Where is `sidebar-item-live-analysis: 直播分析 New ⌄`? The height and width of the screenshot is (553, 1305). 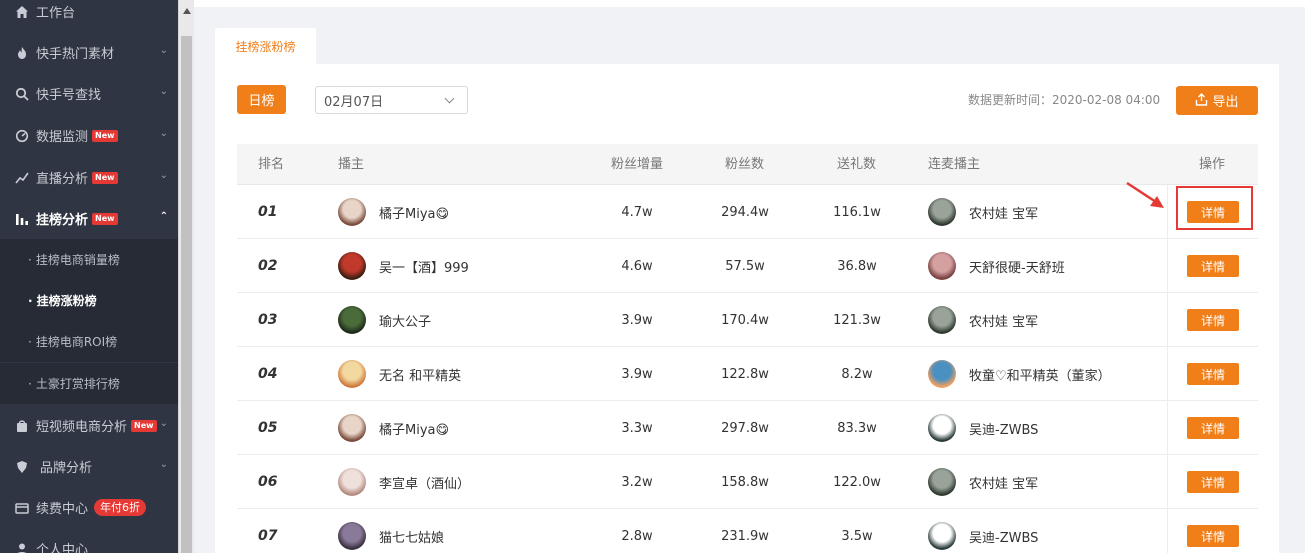 sidebar-item-live-analysis: 直播分析 New ⌄ is located at coordinates (89, 177).